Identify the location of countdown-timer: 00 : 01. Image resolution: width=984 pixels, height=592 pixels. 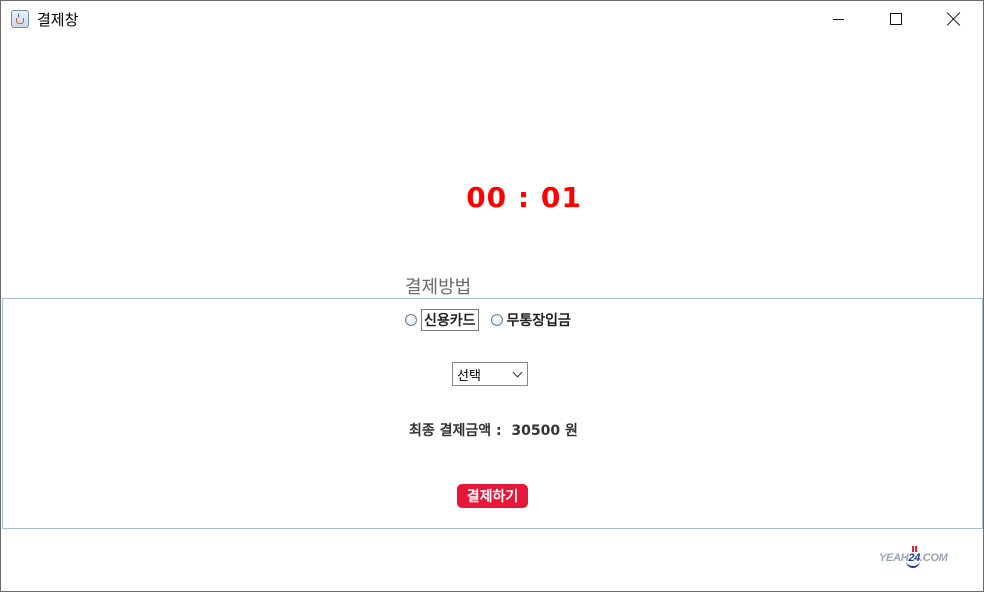
(524, 197).